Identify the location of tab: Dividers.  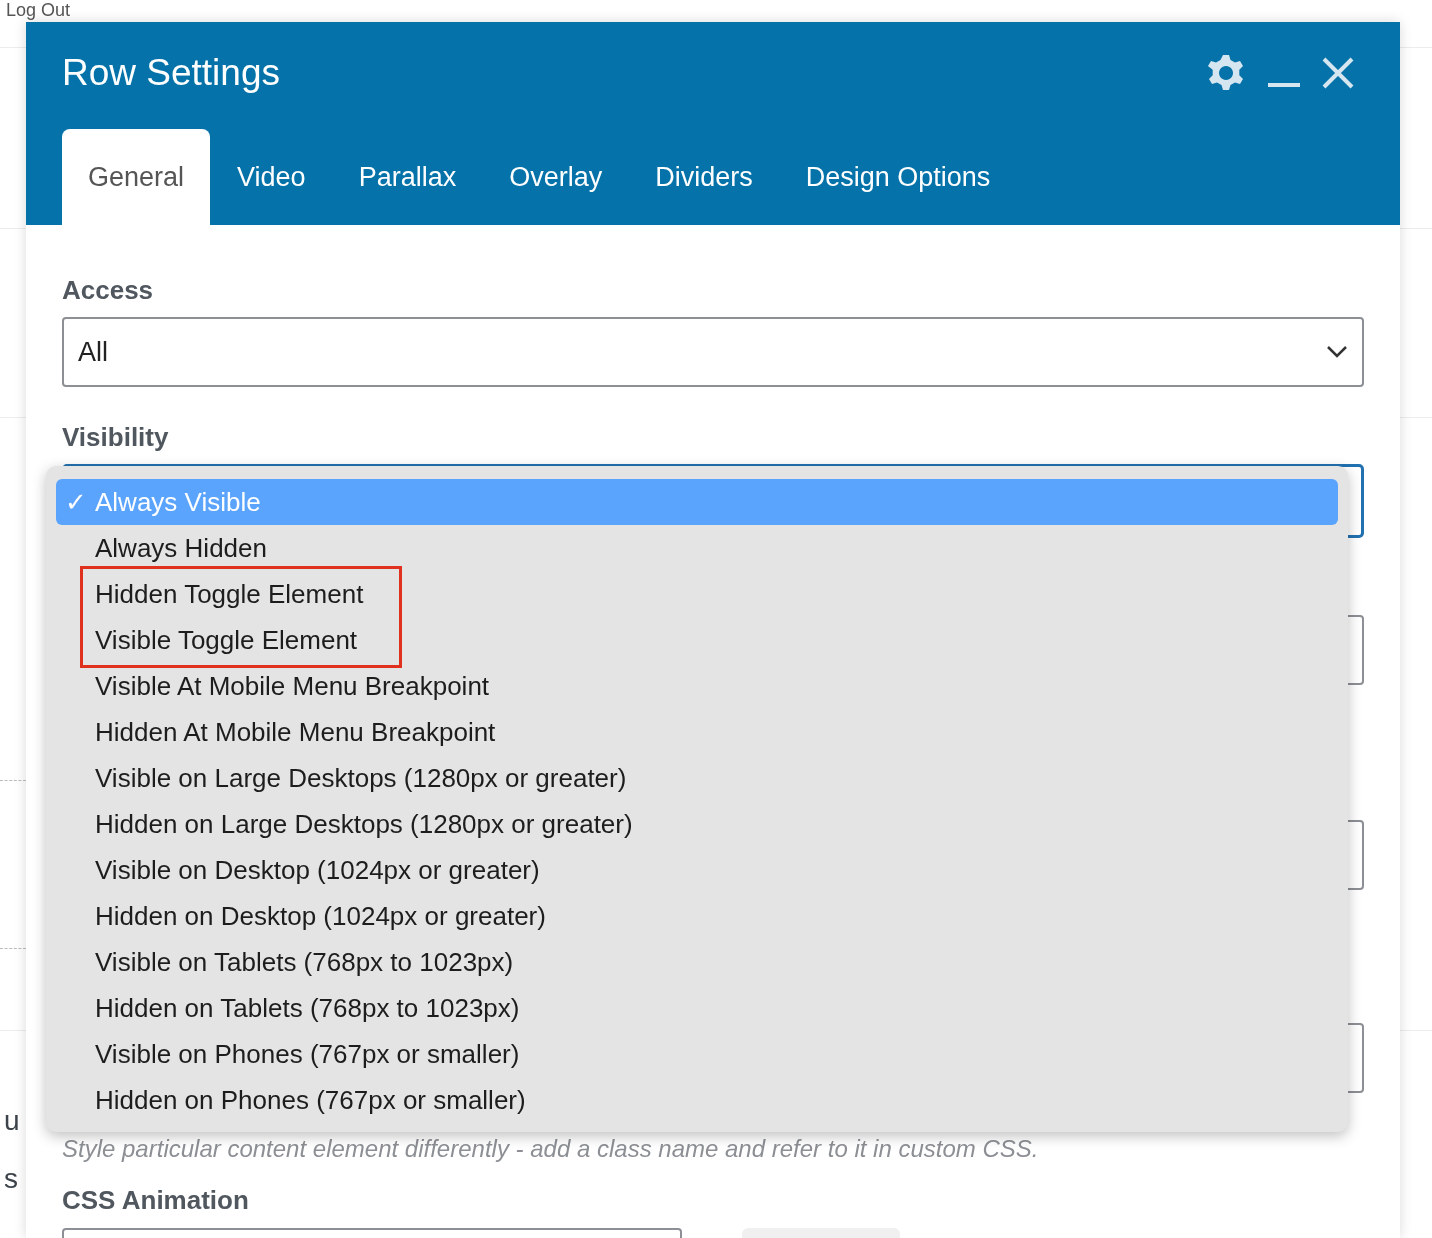
(704, 177).